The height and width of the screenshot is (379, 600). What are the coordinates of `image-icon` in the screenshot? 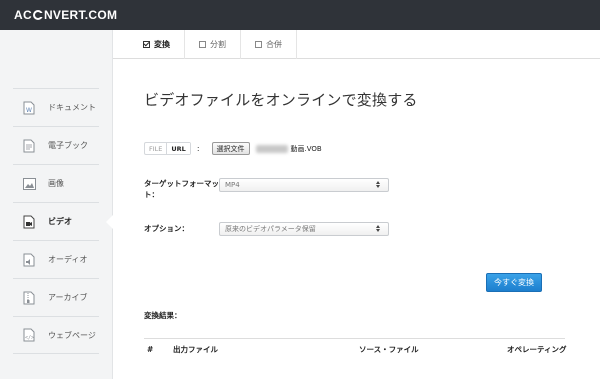 It's located at (29, 184).